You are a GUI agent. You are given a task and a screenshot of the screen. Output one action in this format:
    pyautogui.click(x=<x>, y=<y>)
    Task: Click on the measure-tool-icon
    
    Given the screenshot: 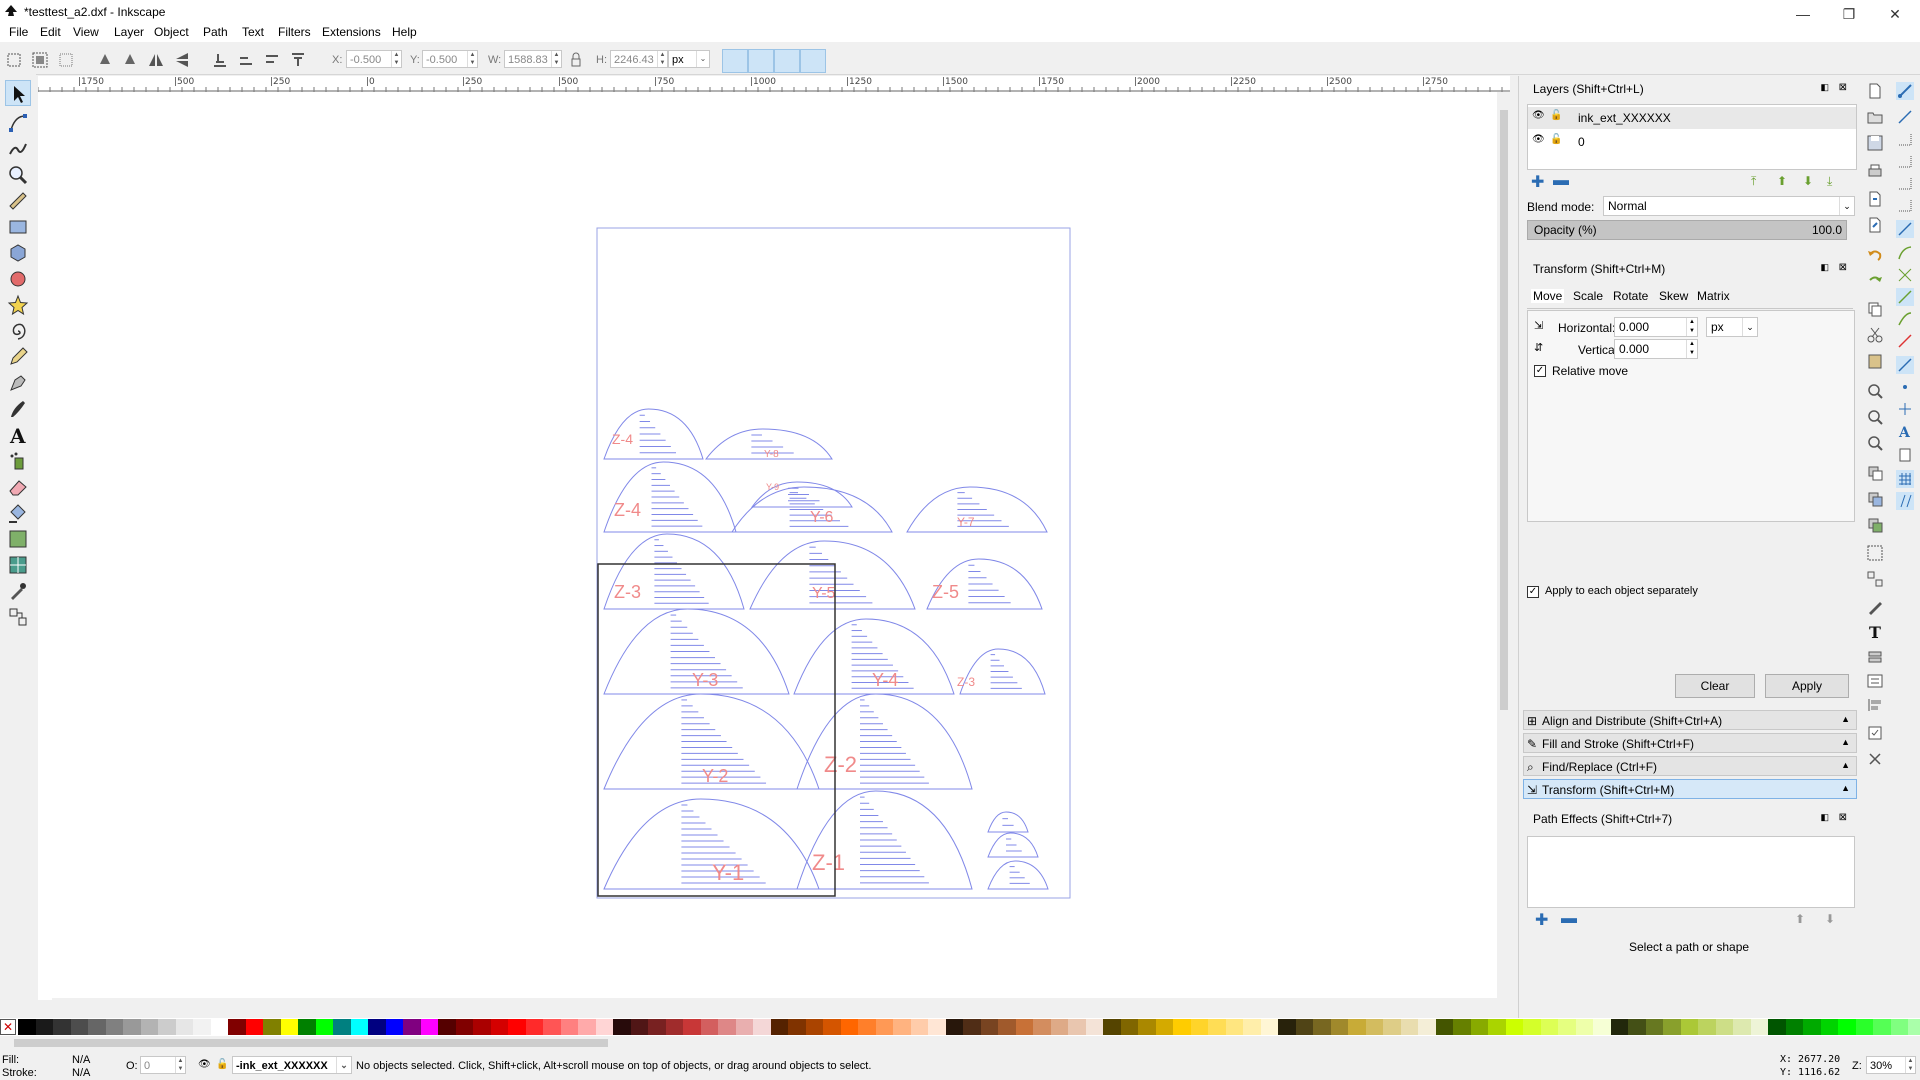 What is the action you would take?
    pyautogui.click(x=18, y=201)
    